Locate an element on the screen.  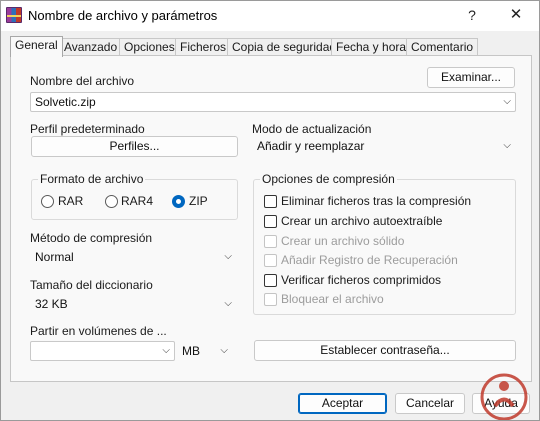
lock-archive-checkbox is located at coordinates (270, 299).